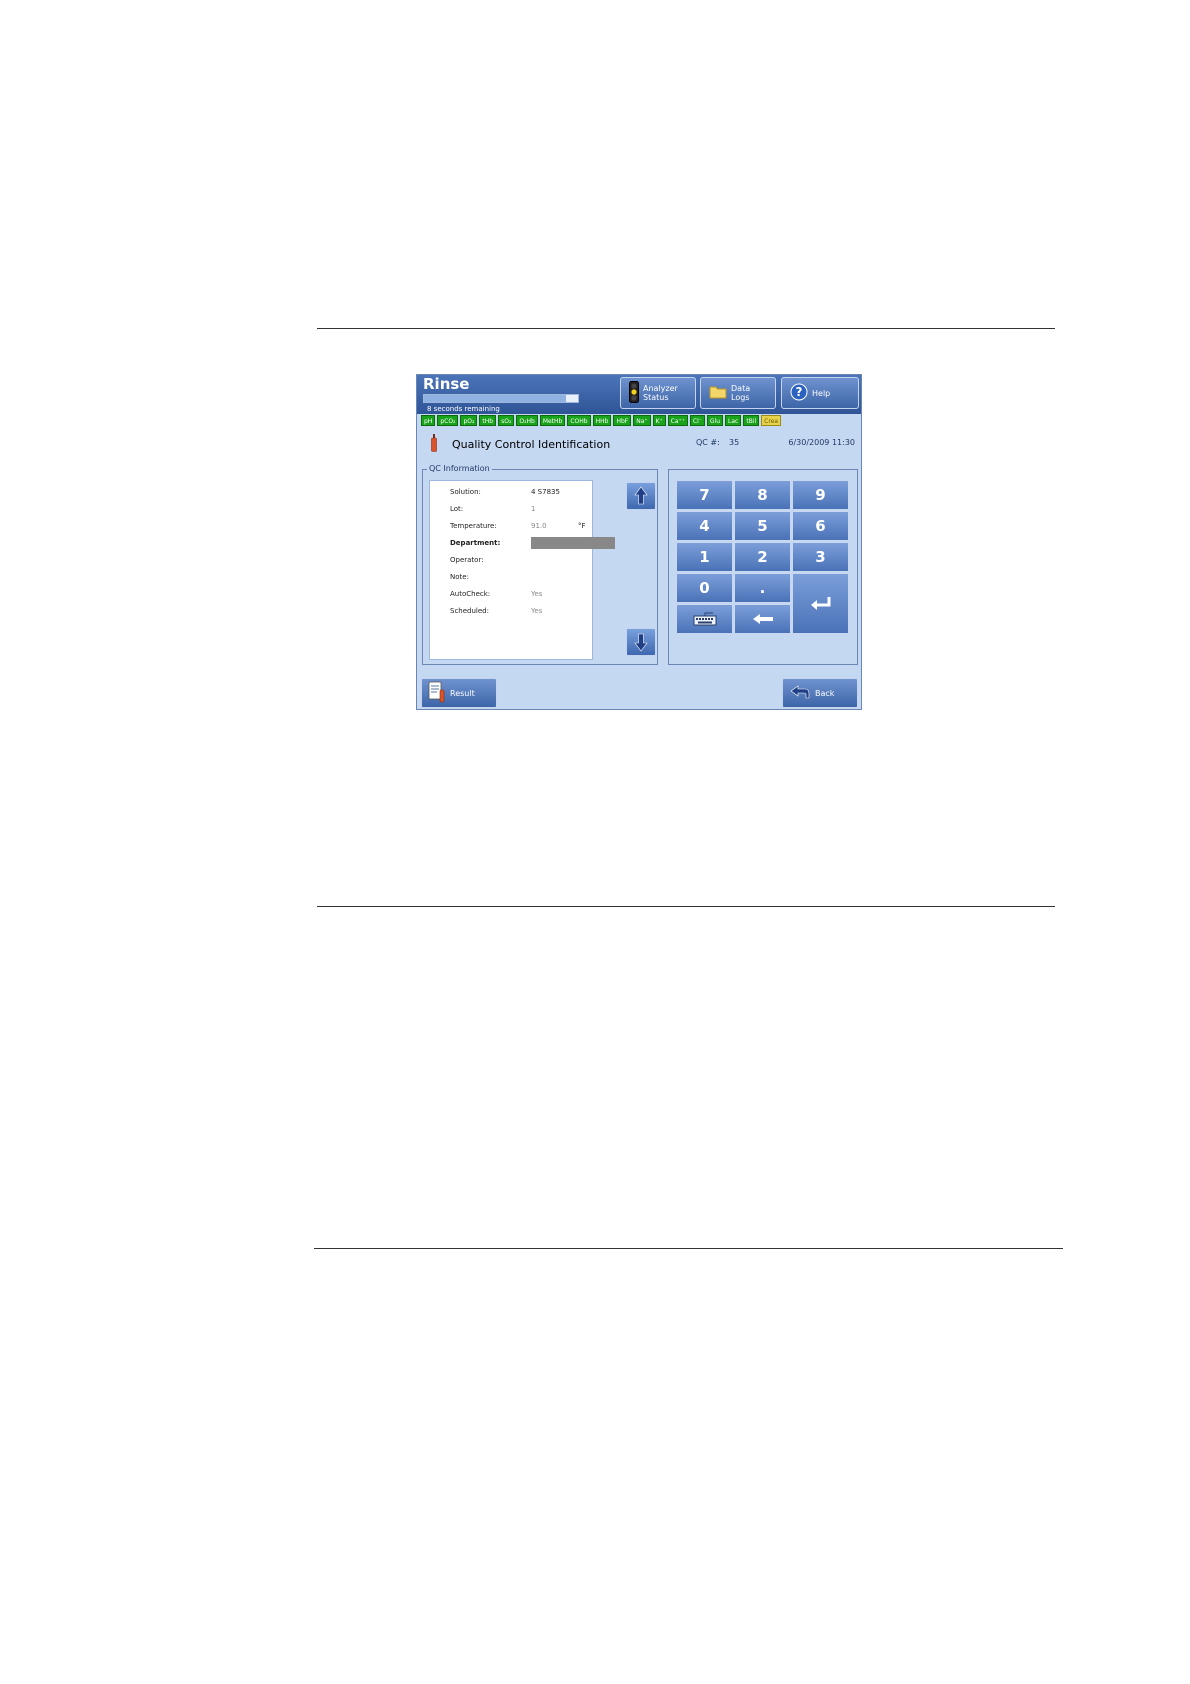 Image resolution: width=1190 pixels, height=1684 pixels. Describe the element at coordinates (762, 495) in the screenshot. I see `key-8: 8` at that location.